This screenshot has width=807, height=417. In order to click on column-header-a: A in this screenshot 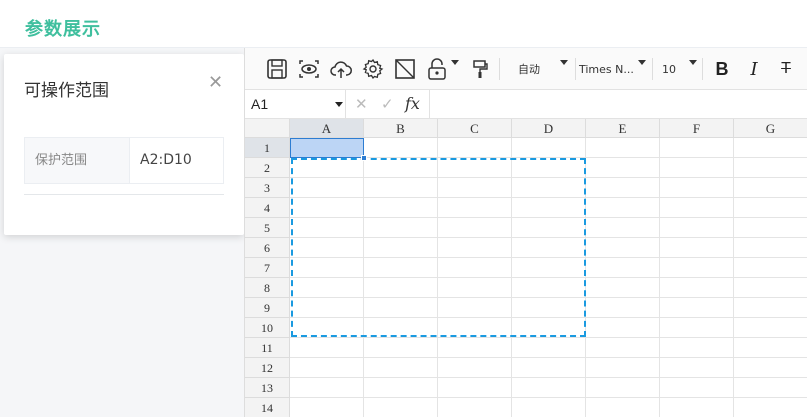, I will do `click(327, 128)`.